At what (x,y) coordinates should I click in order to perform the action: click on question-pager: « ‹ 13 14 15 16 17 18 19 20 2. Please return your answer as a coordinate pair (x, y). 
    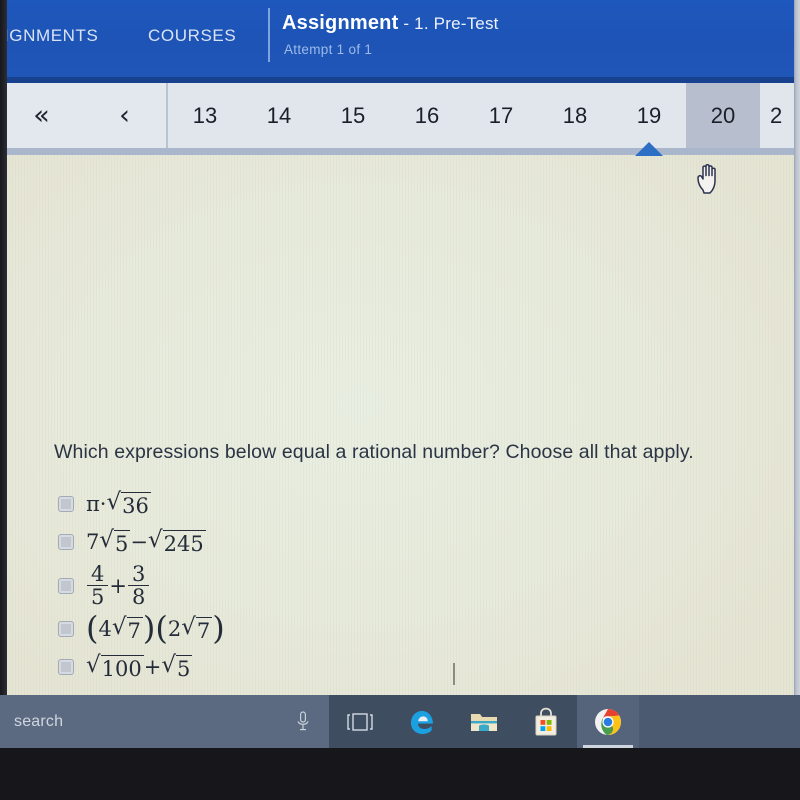
    Looking at the image, I should click on (400, 119).